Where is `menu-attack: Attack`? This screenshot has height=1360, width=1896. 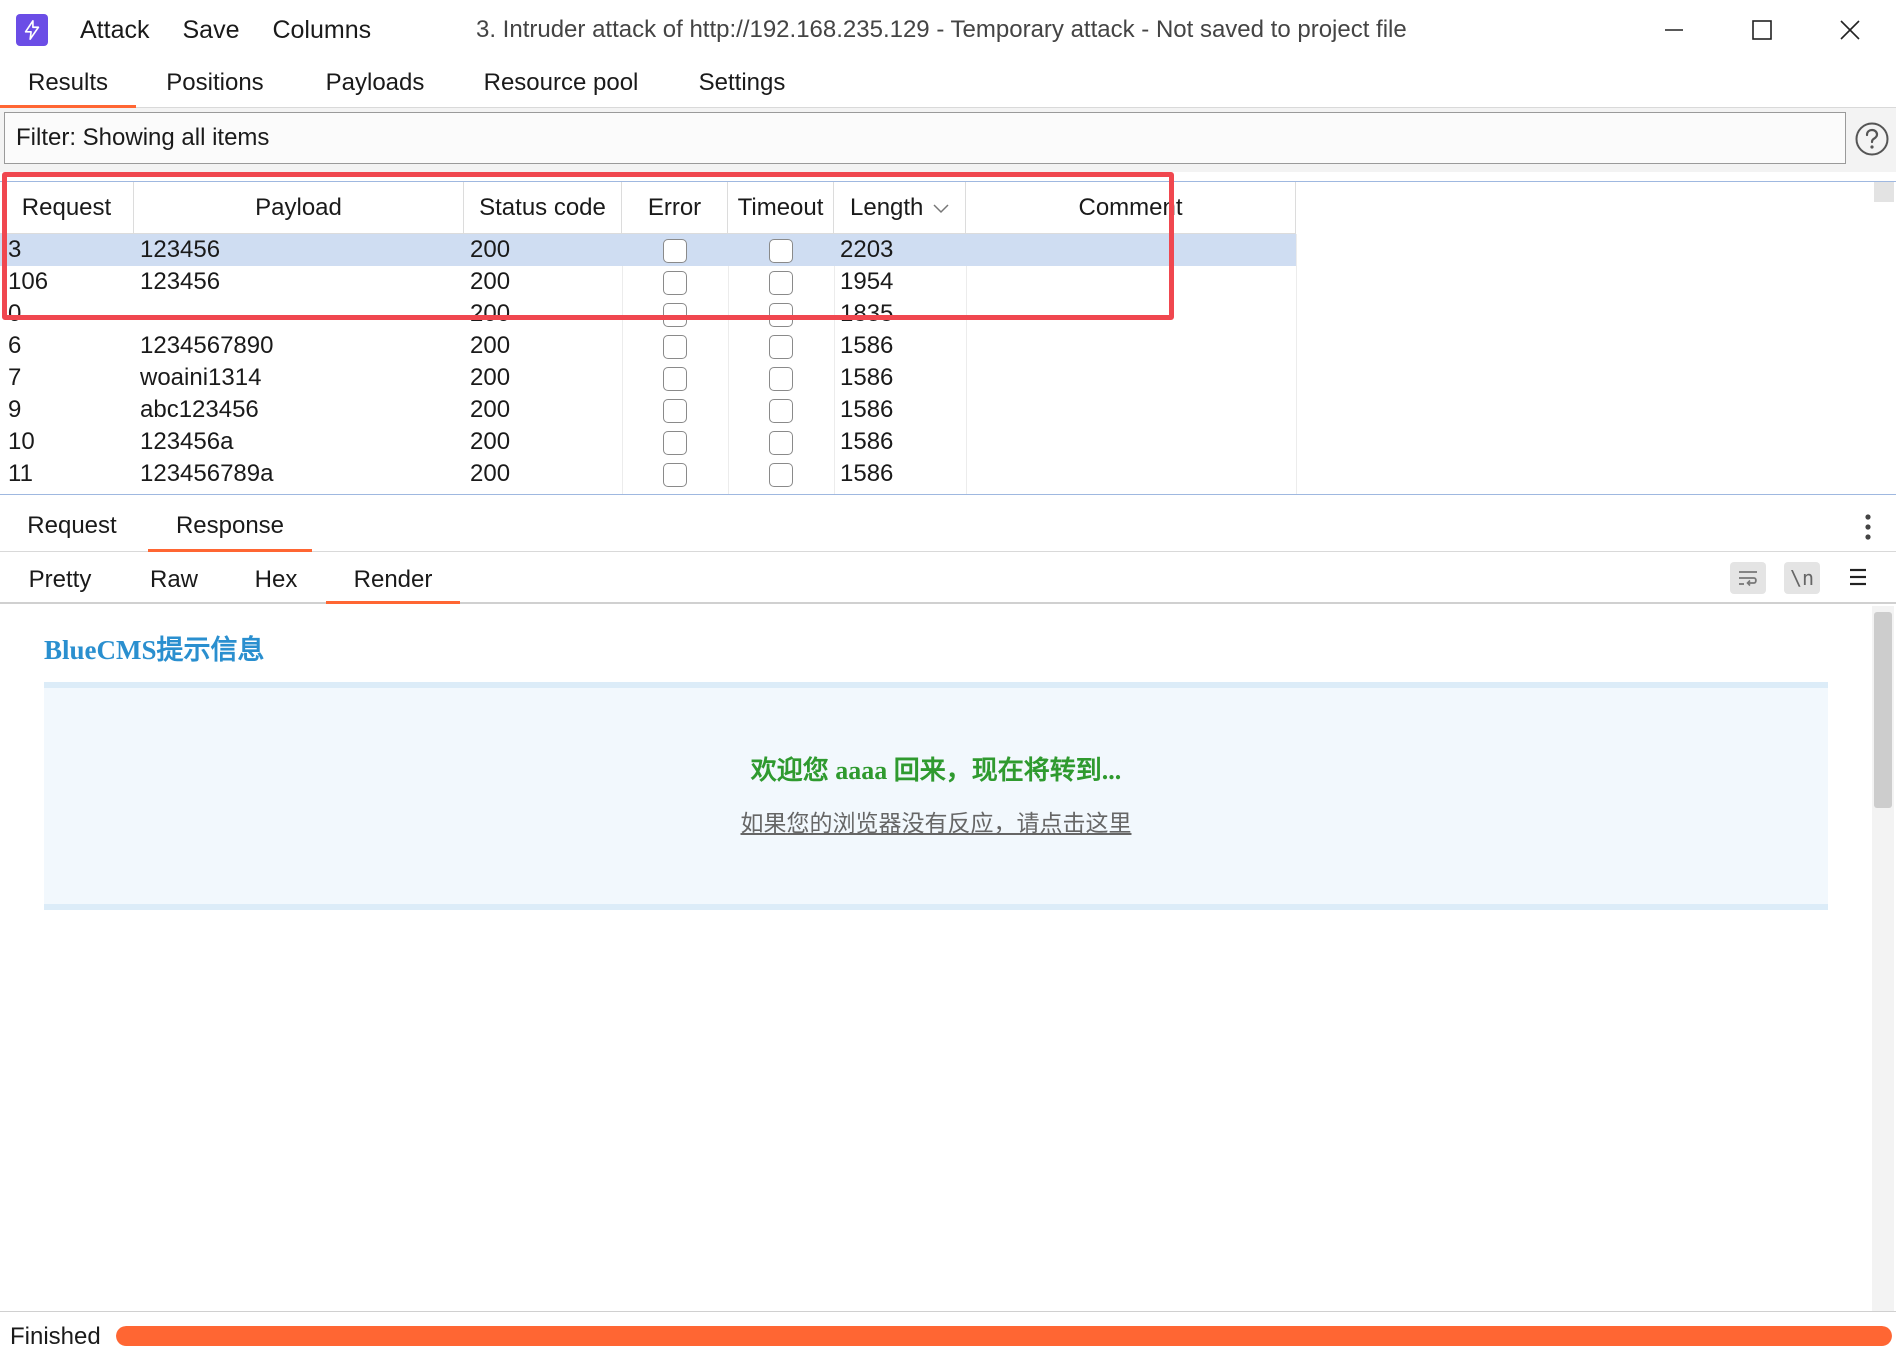
menu-attack: Attack is located at coordinates (114, 30).